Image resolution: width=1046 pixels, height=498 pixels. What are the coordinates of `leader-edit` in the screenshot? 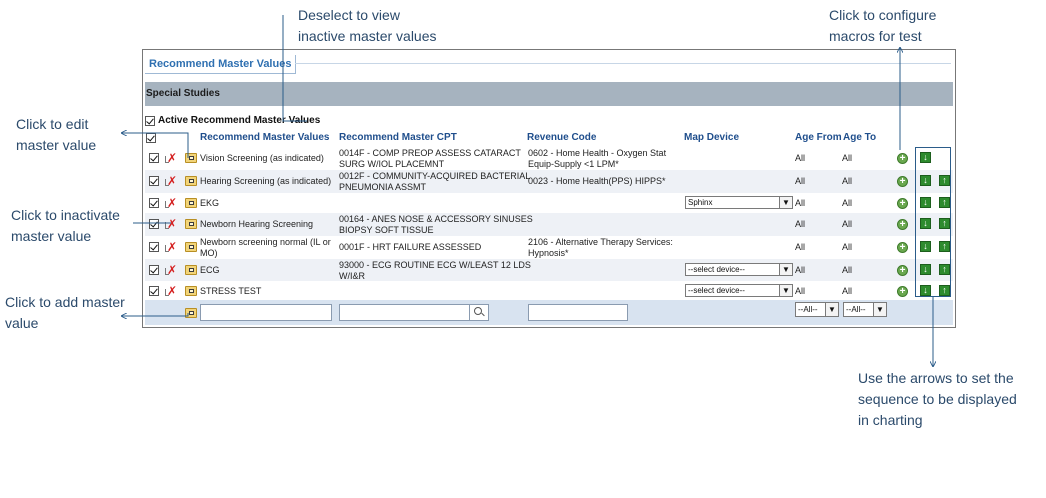 It's located at (155, 145).